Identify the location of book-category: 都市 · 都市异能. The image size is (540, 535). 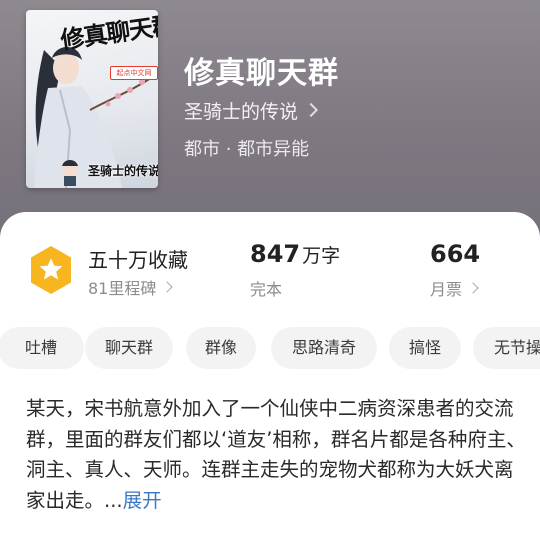
(246, 148).